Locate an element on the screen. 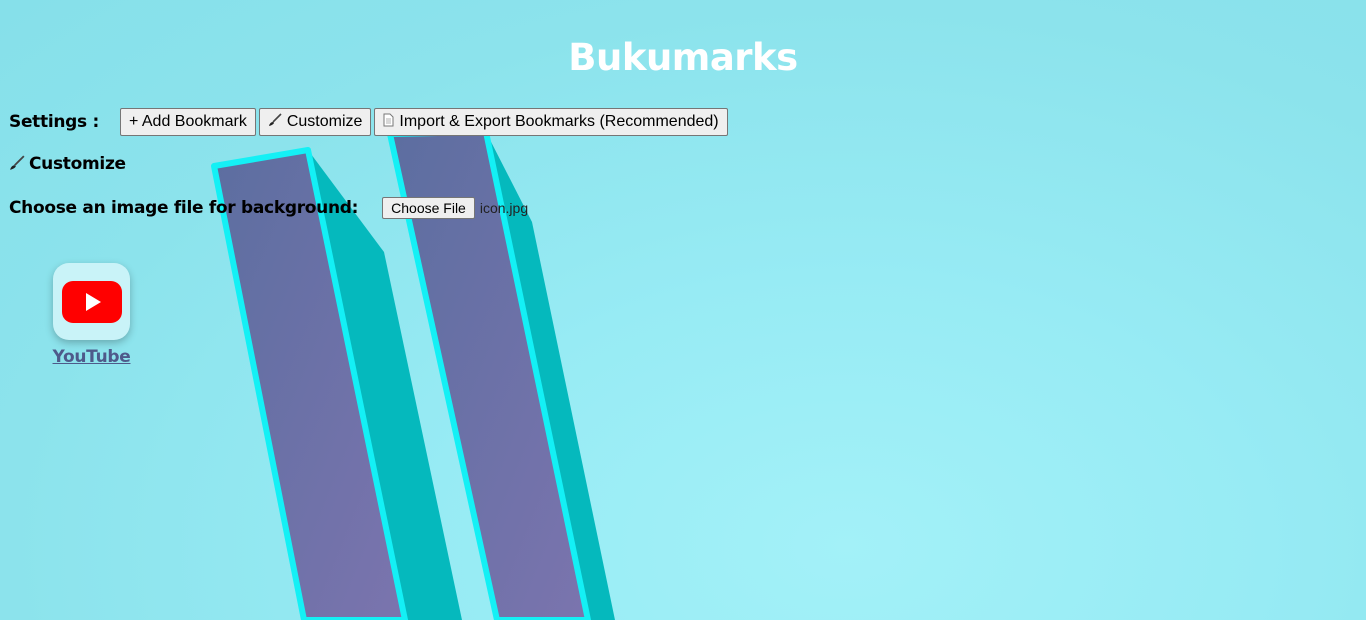  import-export-button: Import & Export Bookmarks (Recommended) is located at coordinates (551, 121).